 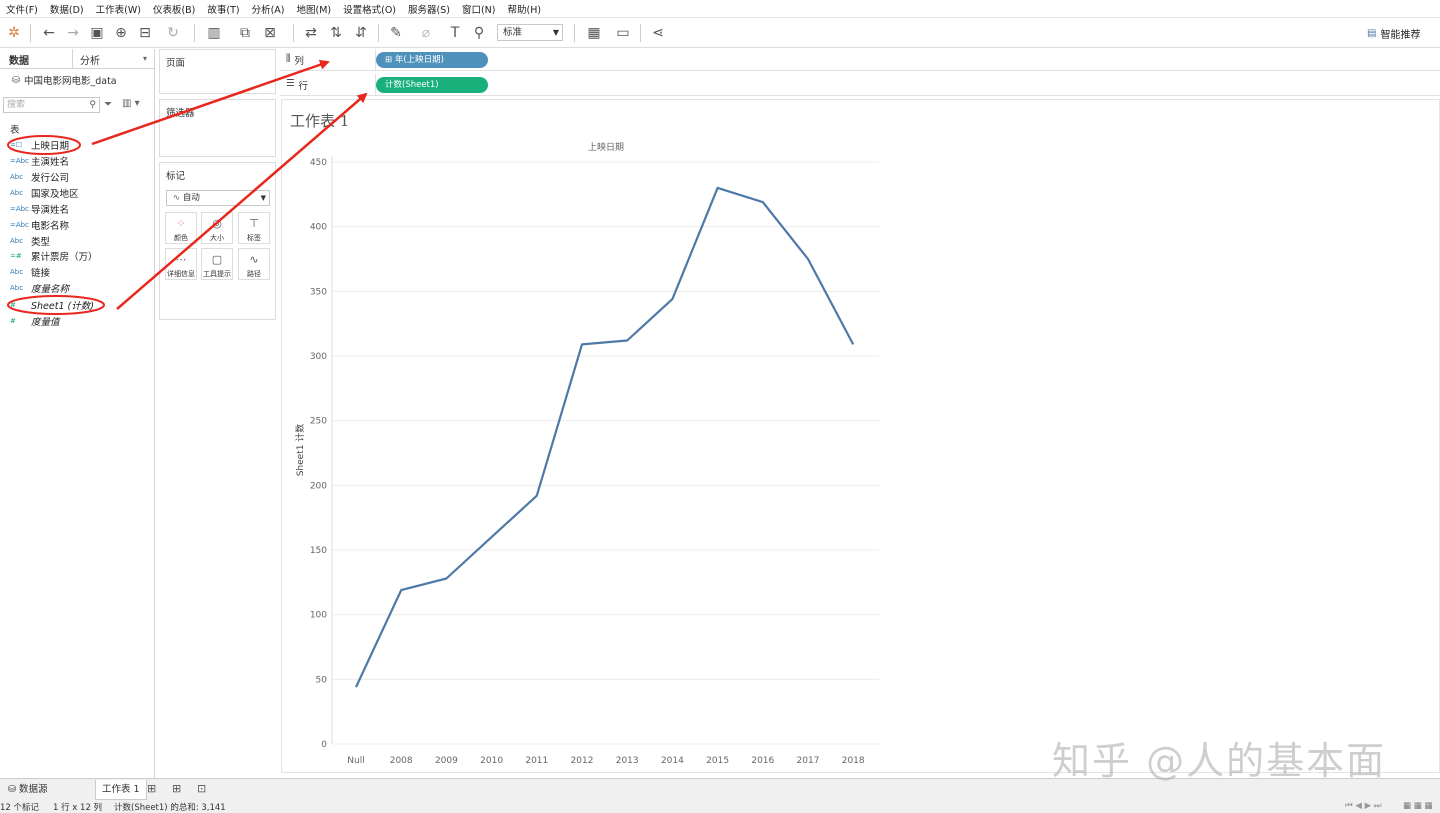 I want to click on show-me-button: ▤ 智能推荐, so click(x=1393, y=33).